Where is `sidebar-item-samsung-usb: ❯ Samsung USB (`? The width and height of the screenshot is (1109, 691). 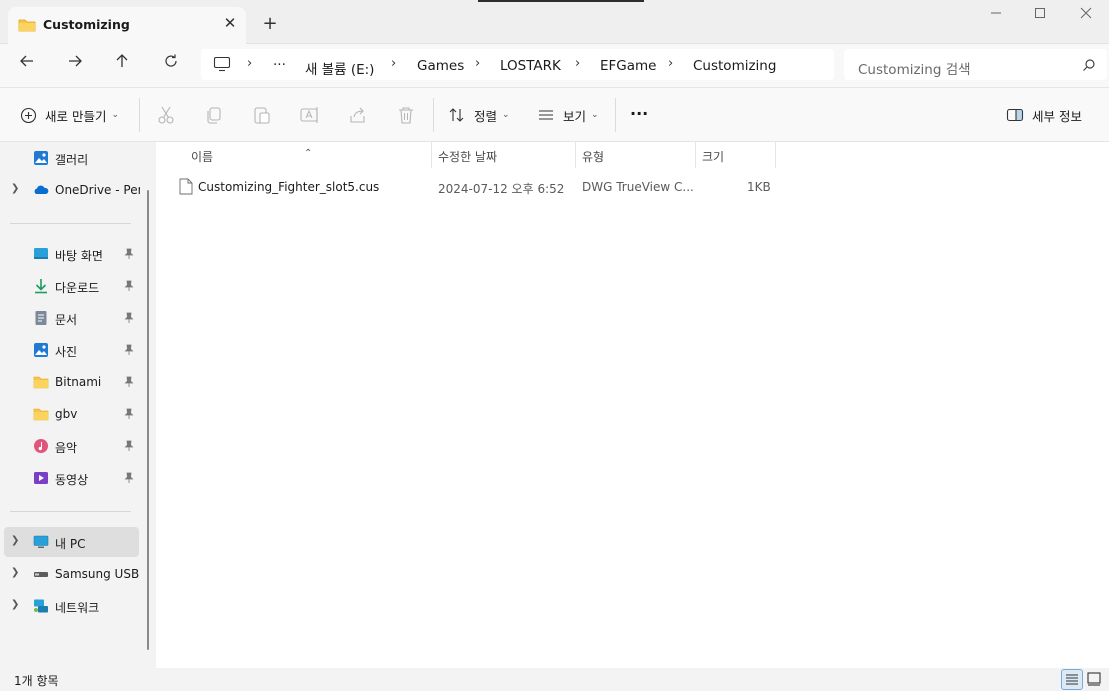 sidebar-item-samsung-usb: ❯ Samsung USB ( is located at coordinates (70, 574).